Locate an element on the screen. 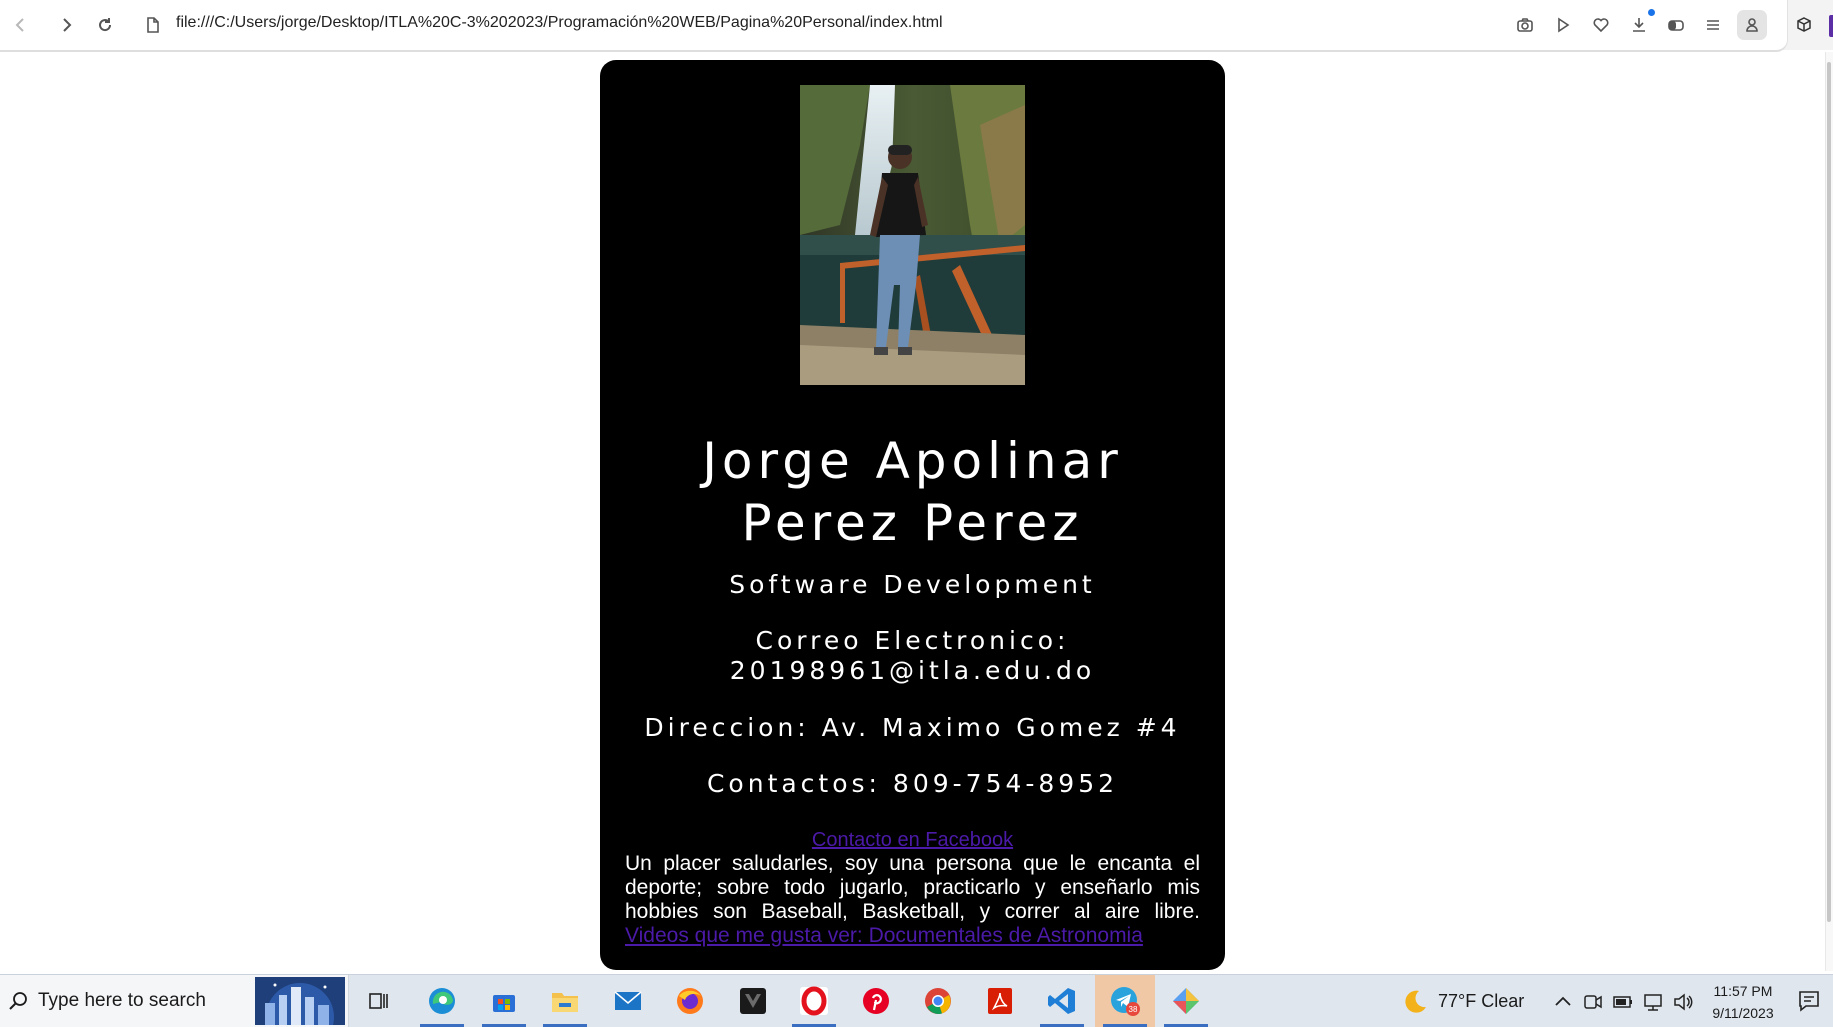 Image resolution: width=1833 pixels, height=1027 pixels. weather-text: 77°F Clear is located at coordinates (1481, 1001).